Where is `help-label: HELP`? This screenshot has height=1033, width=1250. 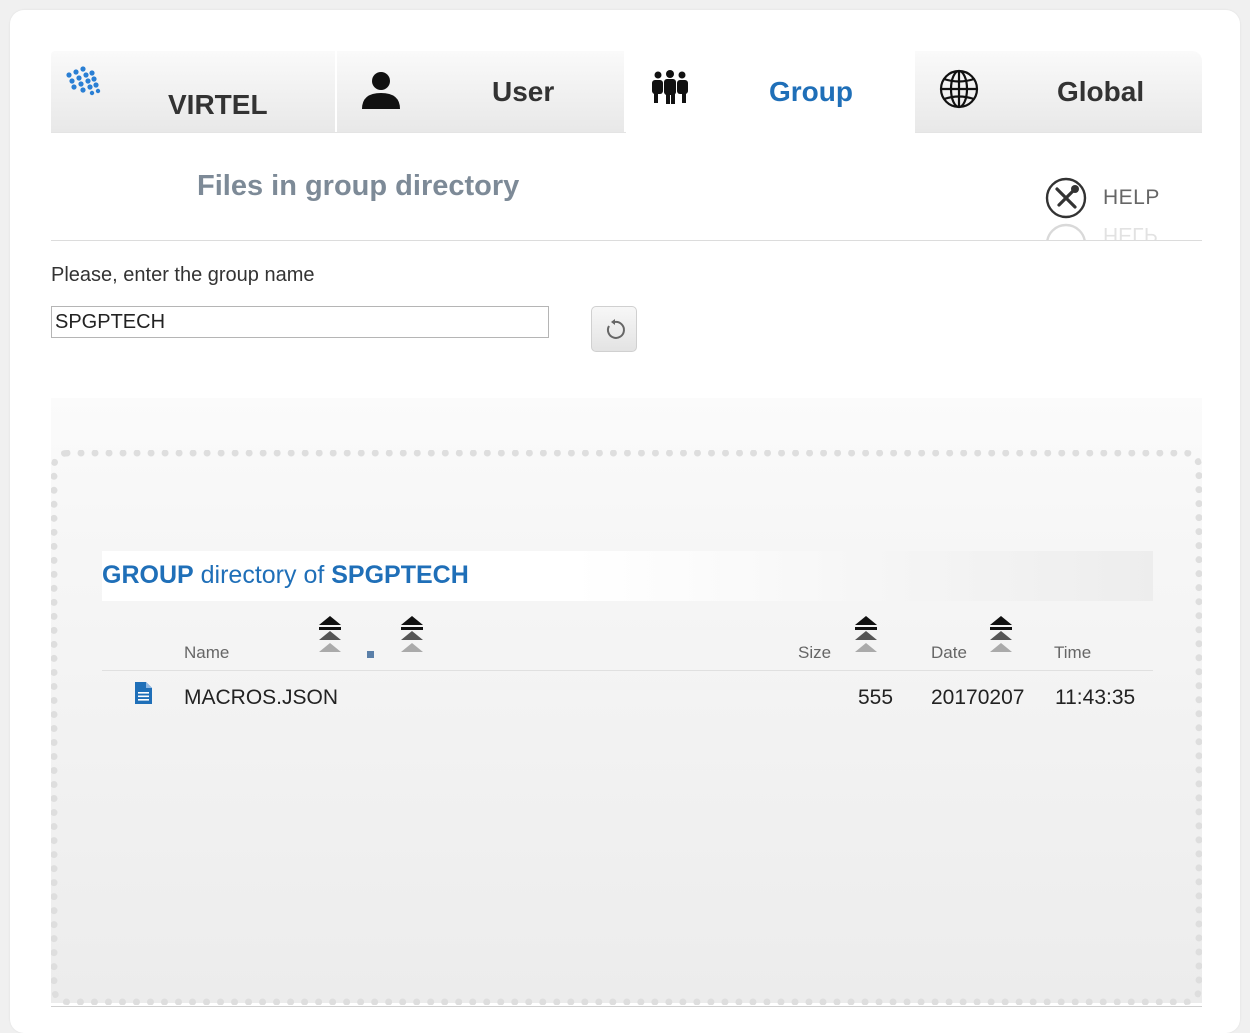
help-label: HELP is located at coordinates (1131, 197).